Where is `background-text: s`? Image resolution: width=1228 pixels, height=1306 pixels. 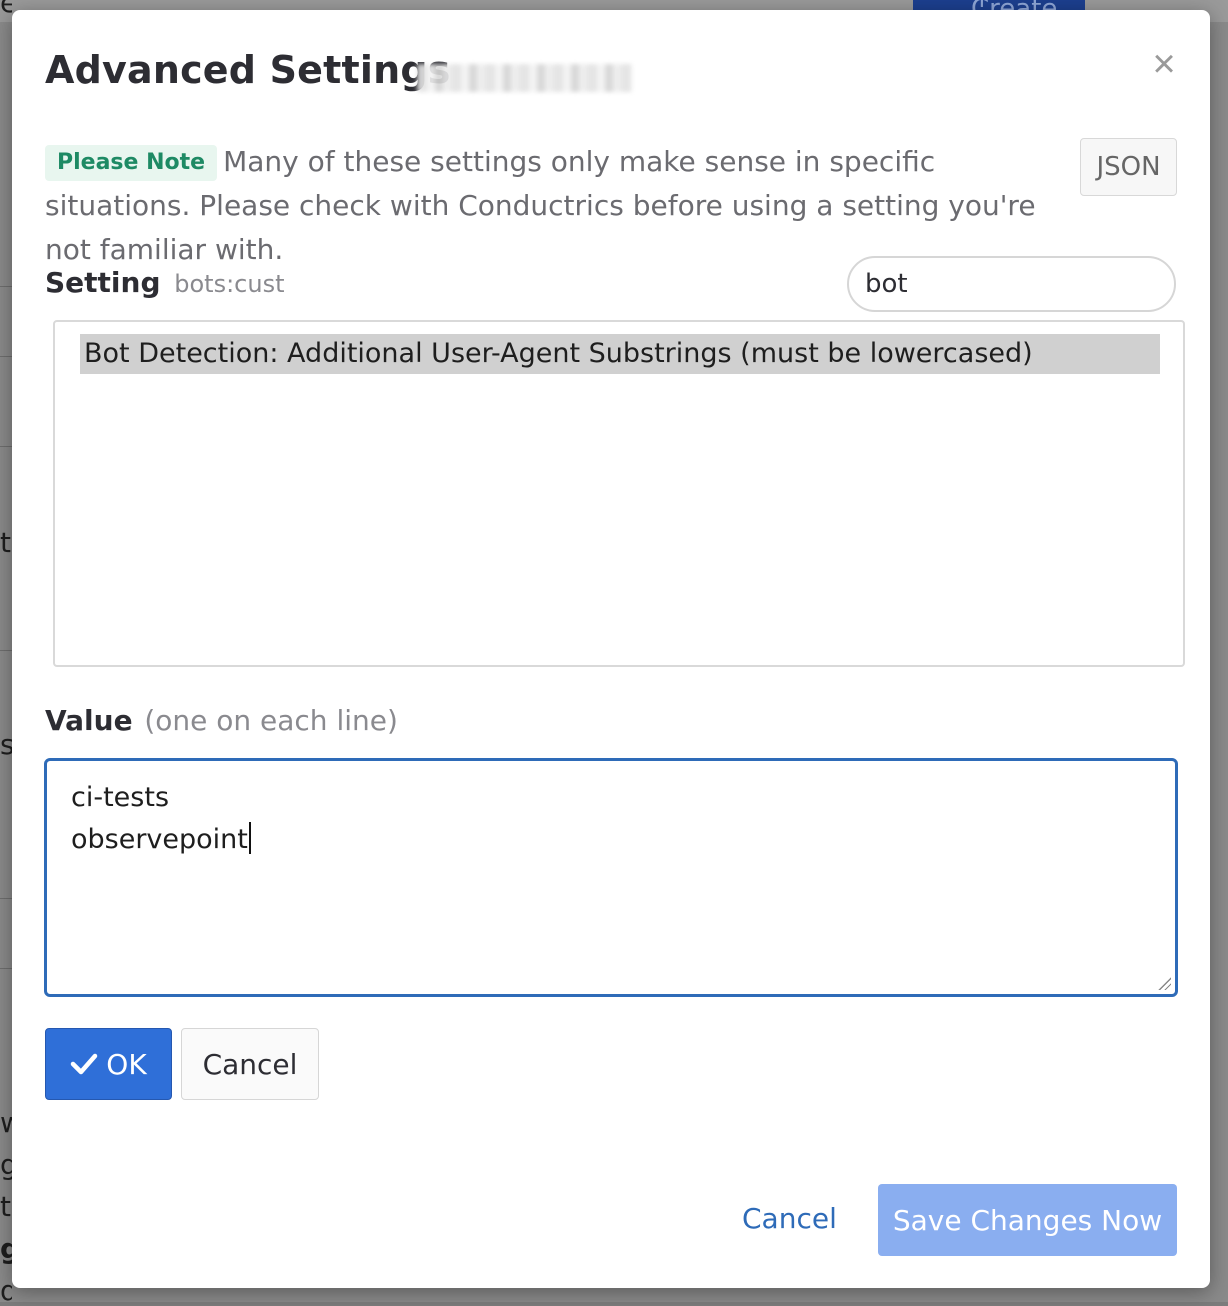 background-text: s is located at coordinates (6, 745).